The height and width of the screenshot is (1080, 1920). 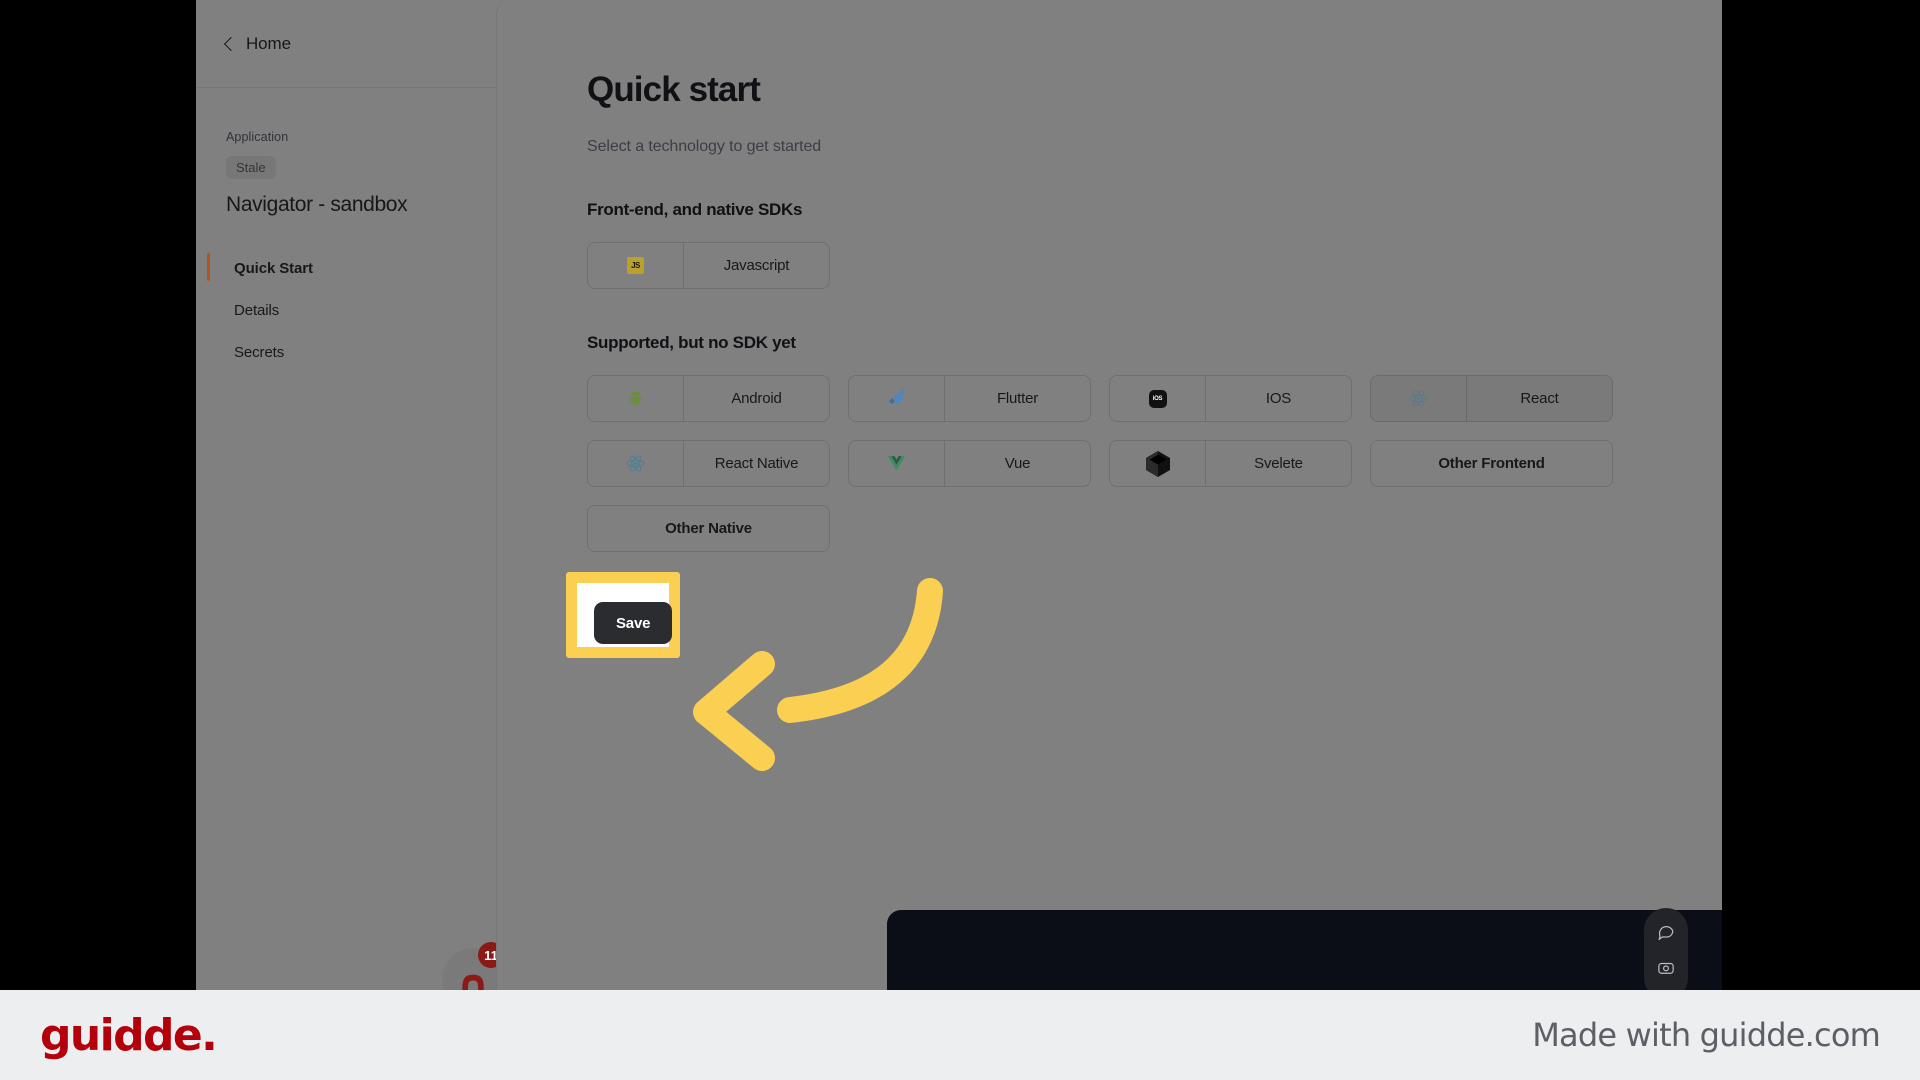 What do you see at coordinates (1491, 398) in the screenshot?
I see `tech-button-react: React` at bounding box center [1491, 398].